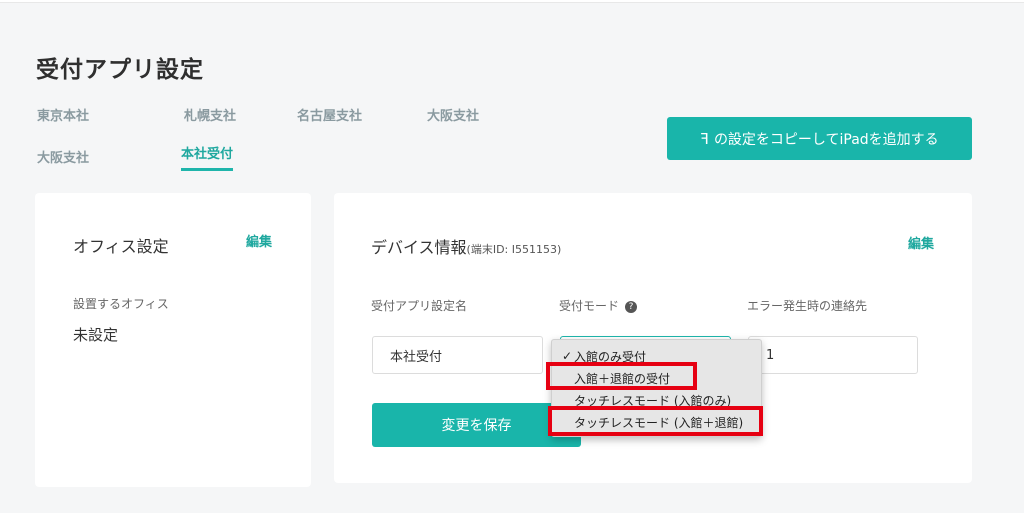 The width and height of the screenshot is (1024, 513). I want to click on installed-office-value: 未設定, so click(96, 335).